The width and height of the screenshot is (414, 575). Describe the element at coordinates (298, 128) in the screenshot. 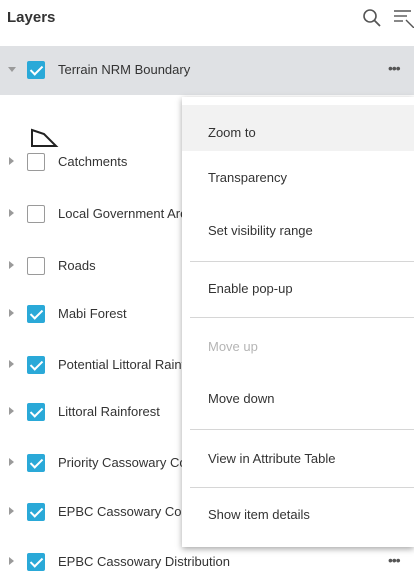

I see `menu-item-zoom-to: Zoom to` at that location.